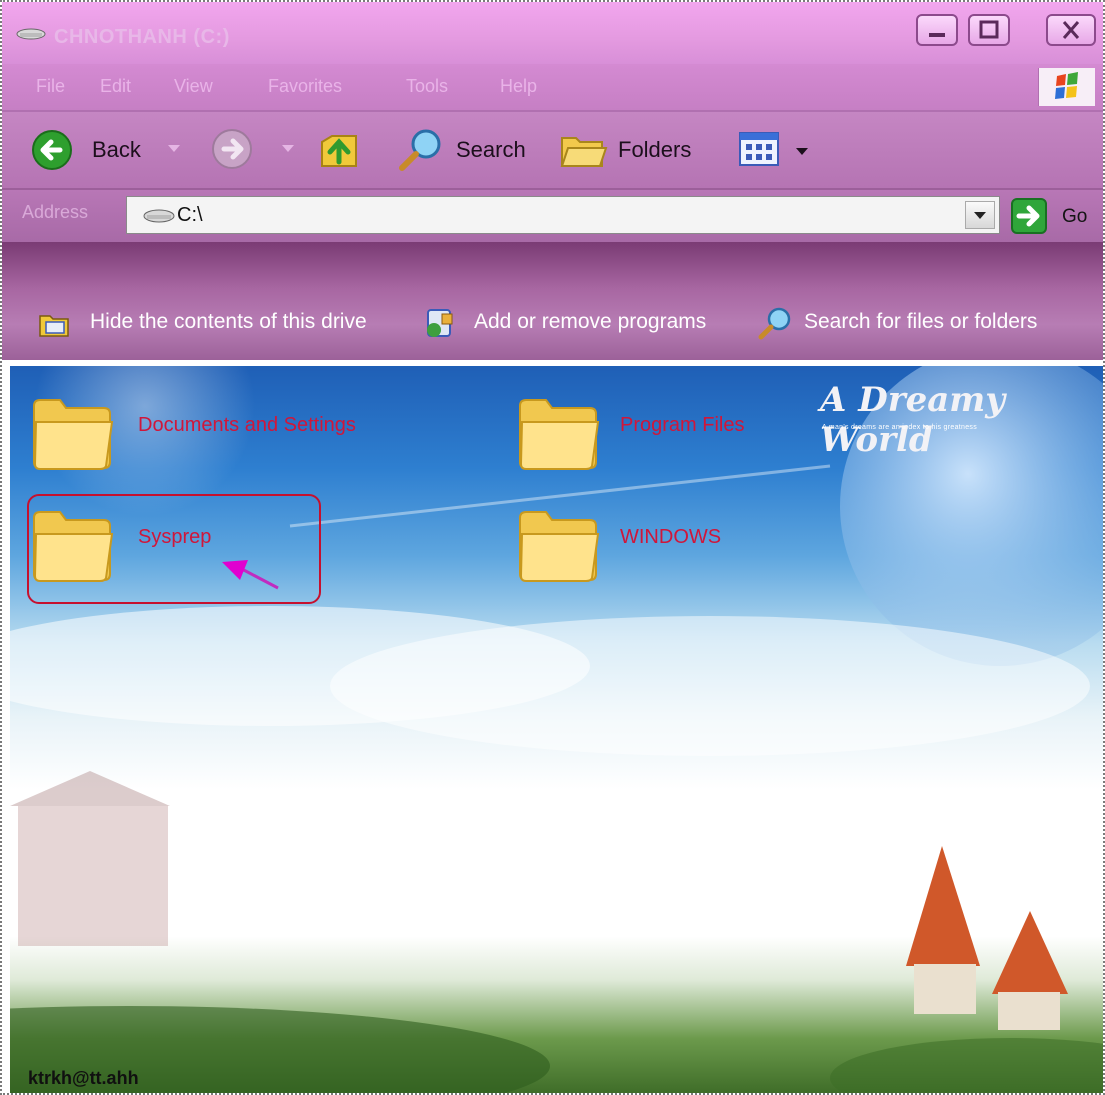 Image resolution: width=1105 pixels, height=1095 pixels. Describe the element at coordinates (233, 150) in the screenshot. I see `forward-arrow-icon` at that location.